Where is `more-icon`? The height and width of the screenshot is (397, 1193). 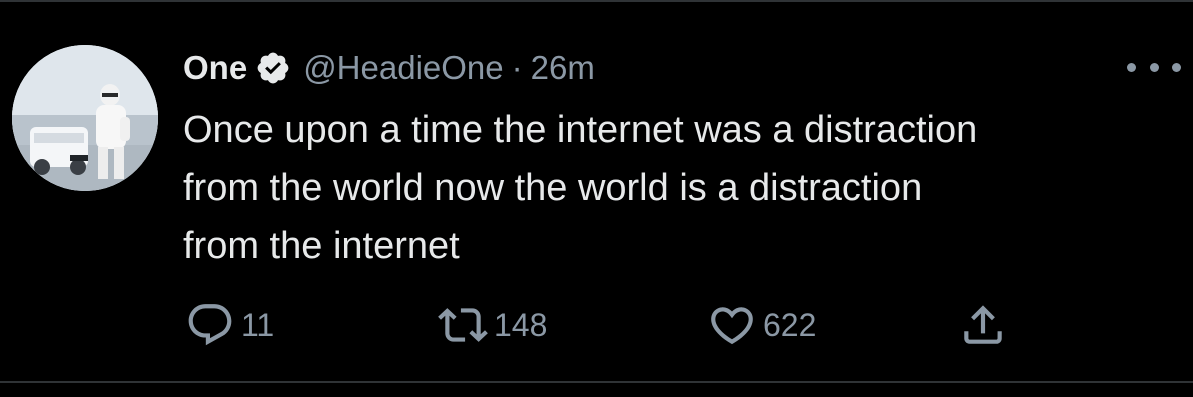 more-icon is located at coordinates (1154, 67).